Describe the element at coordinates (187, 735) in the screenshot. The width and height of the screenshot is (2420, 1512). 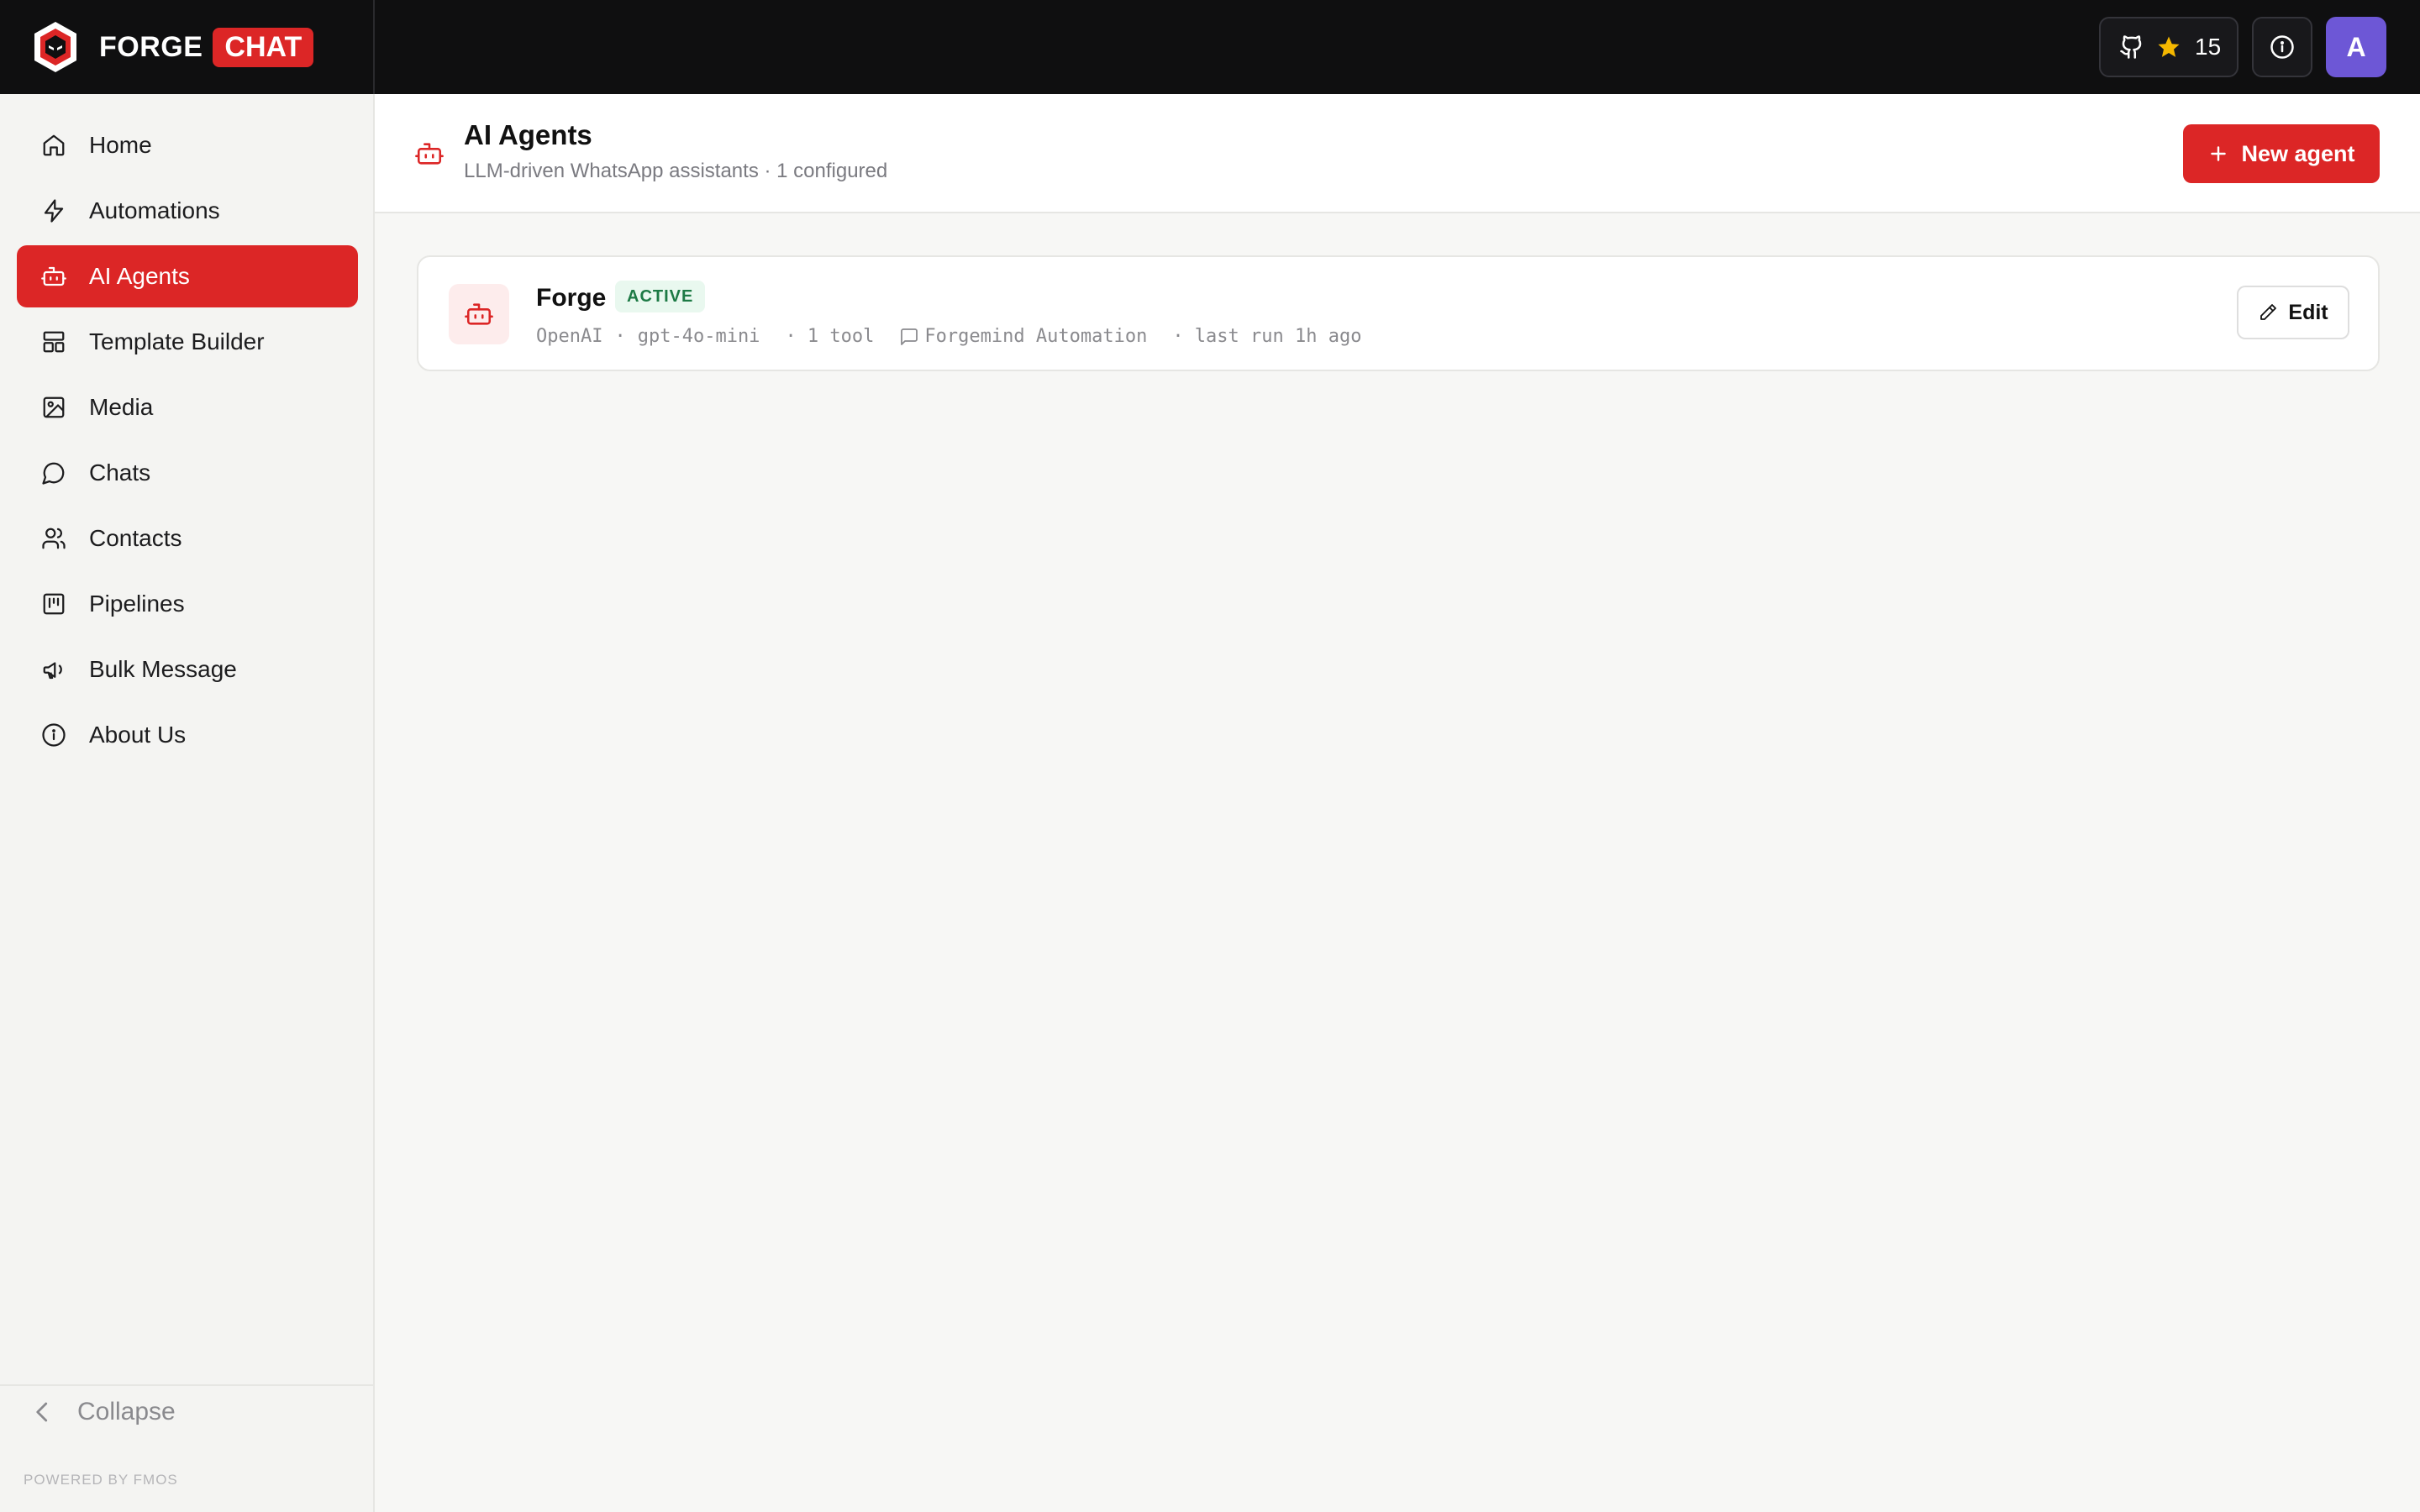
I see `sidebar-item-about-us: About Us` at that location.